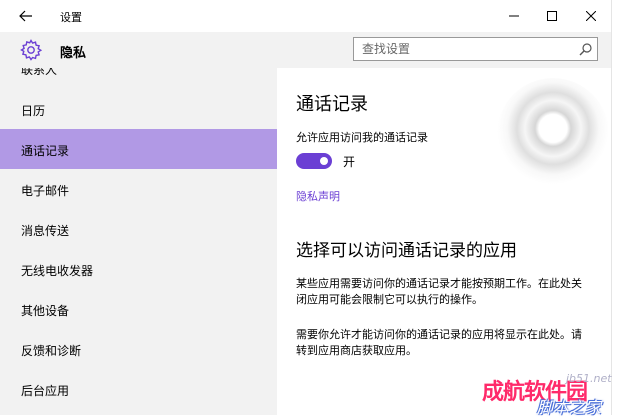 Image resolution: width=627 pixels, height=418 pixels. Describe the element at coordinates (45, 151) in the screenshot. I see `sidebar-item-label: 通话记录` at that location.